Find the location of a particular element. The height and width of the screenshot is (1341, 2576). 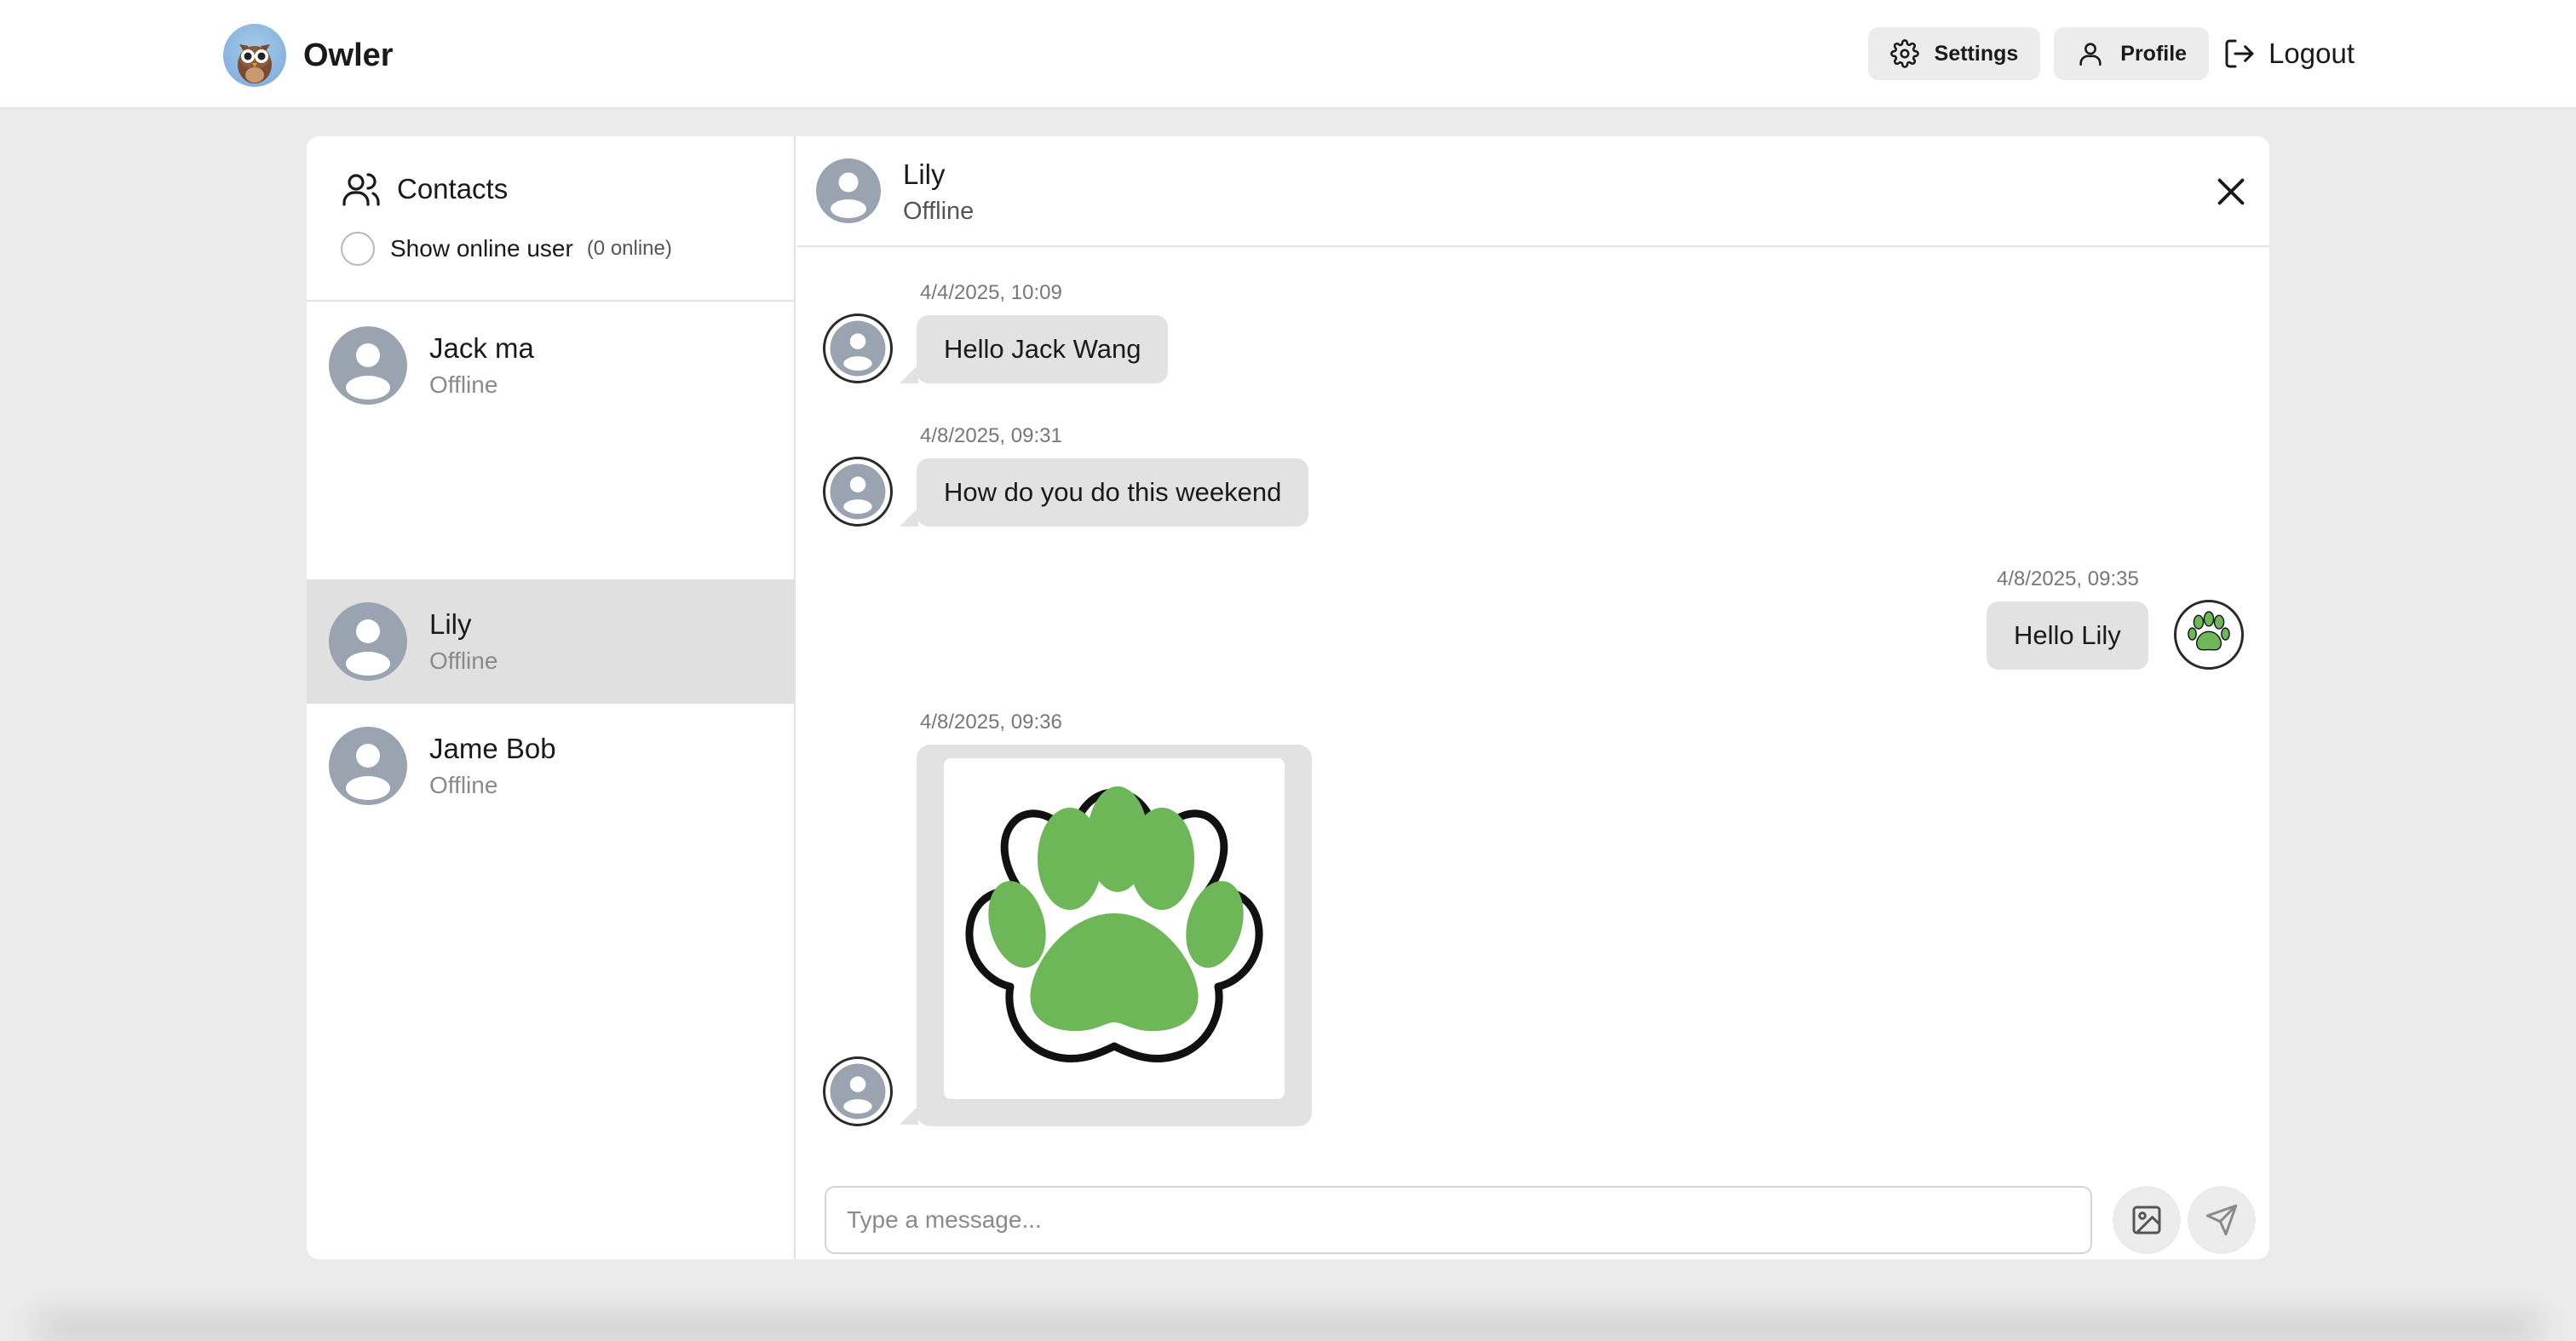

message-timestamp: 4/8/2025, 09:35 is located at coordinates (2068, 579).